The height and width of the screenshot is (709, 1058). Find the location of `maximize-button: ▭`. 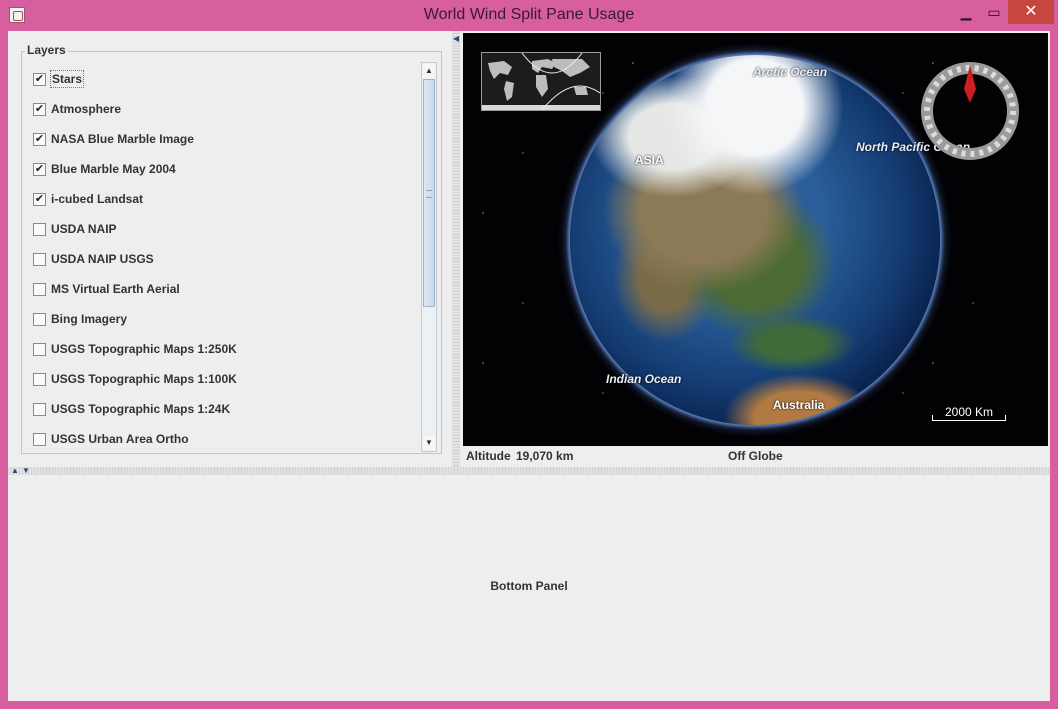

maximize-button: ▭ is located at coordinates (994, 12).